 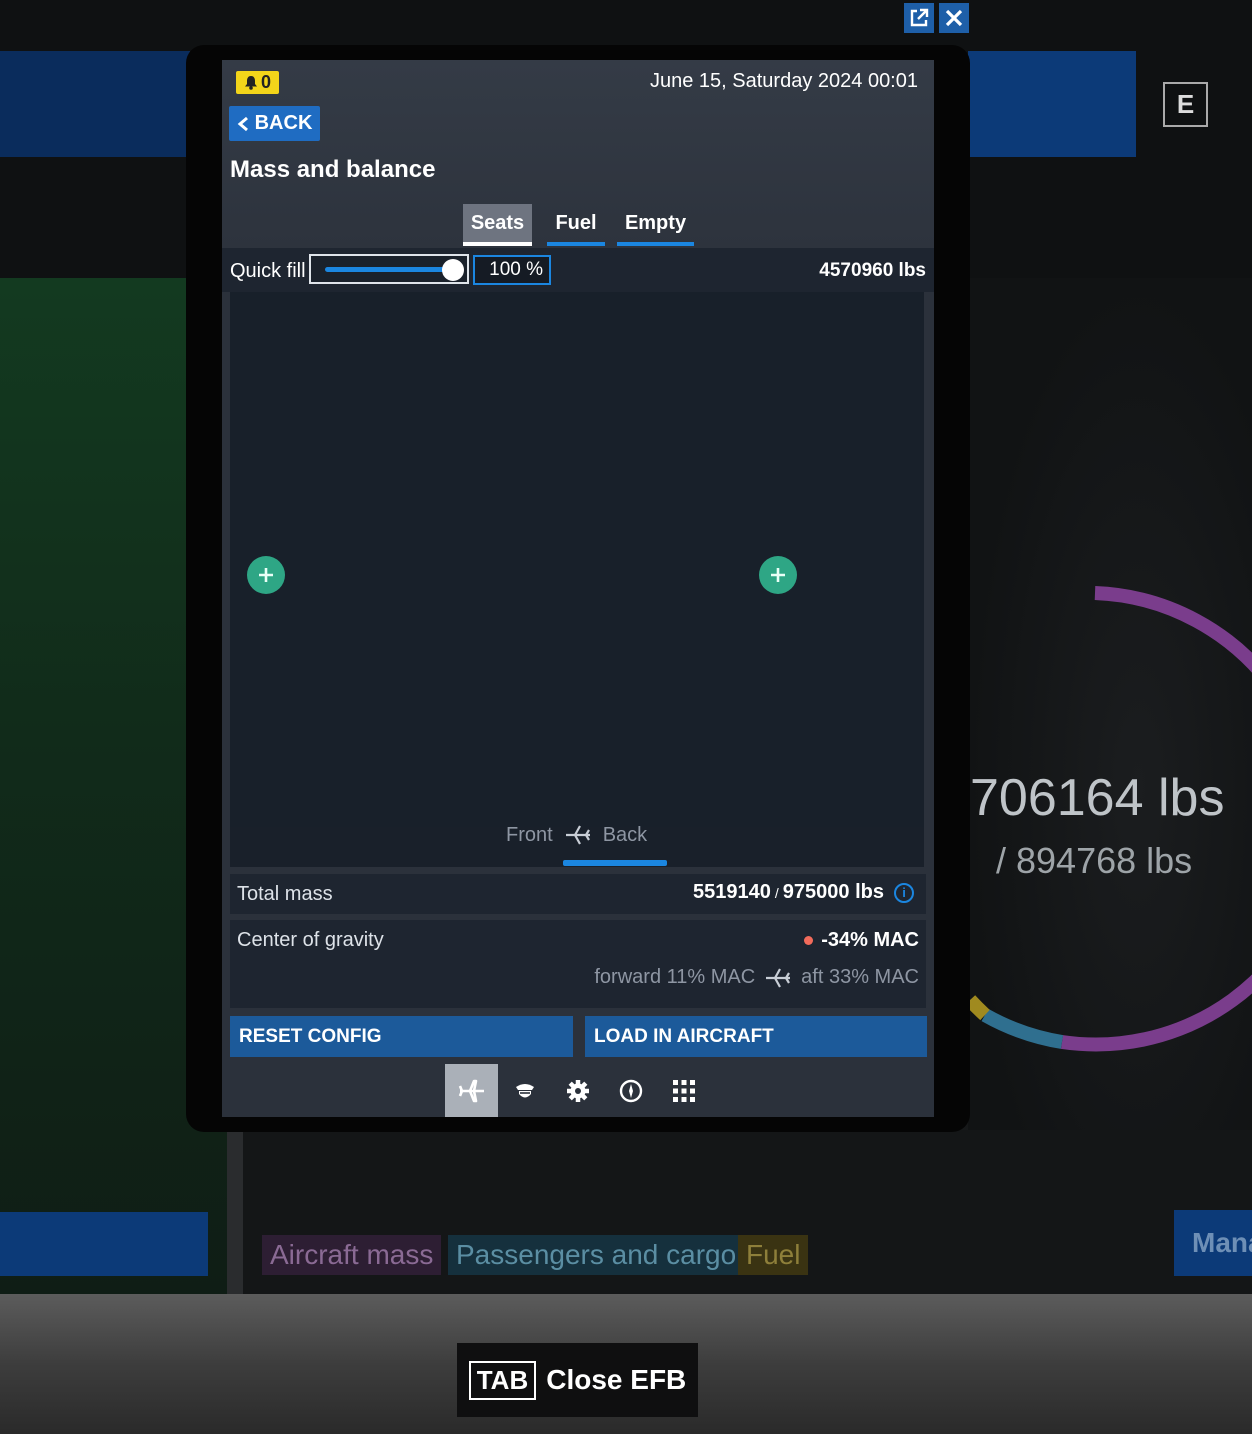 I want to click on cg-aft-limit: aft 33% MAC, so click(x=860, y=977).